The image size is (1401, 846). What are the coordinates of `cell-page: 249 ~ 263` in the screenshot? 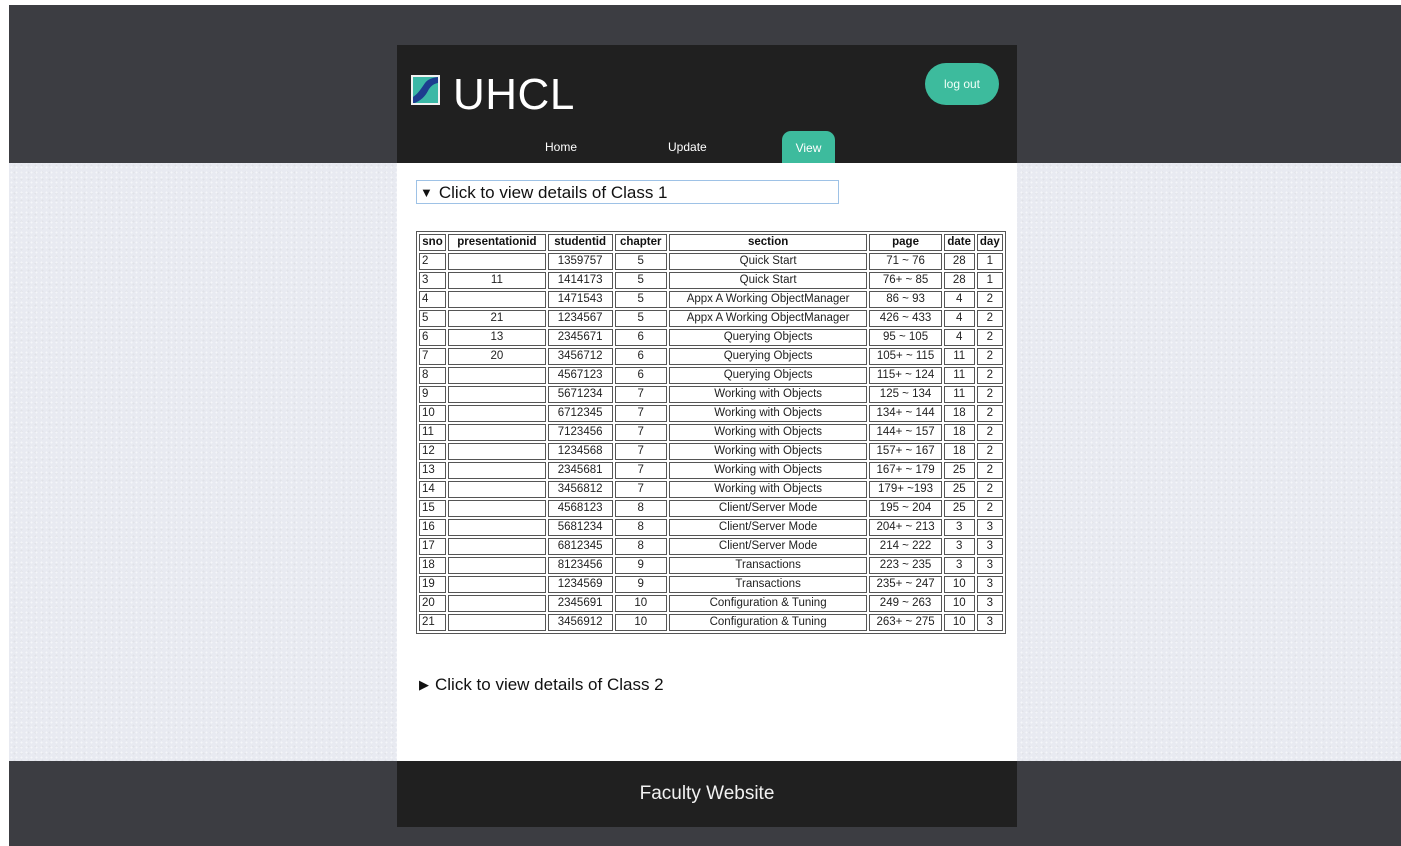 It's located at (905, 603).